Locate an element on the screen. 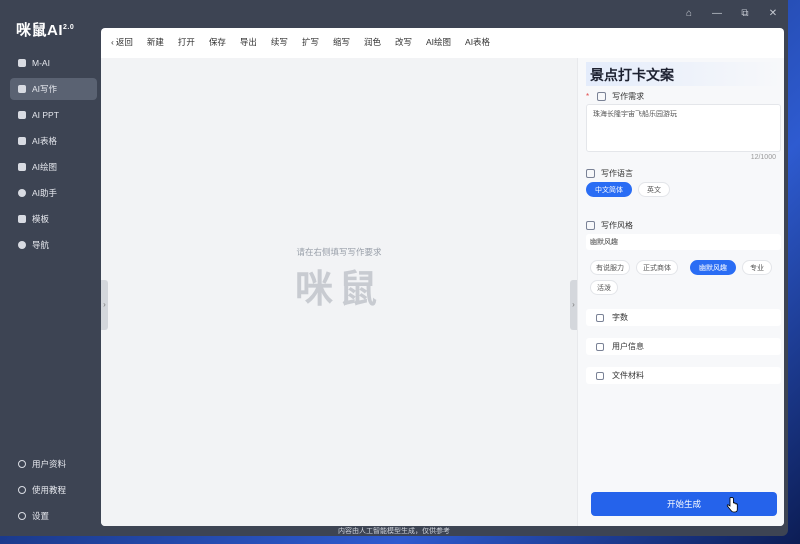 The height and width of the screenshot is (544, 800). new-button: 新建 is located at coordinates (155, 42).